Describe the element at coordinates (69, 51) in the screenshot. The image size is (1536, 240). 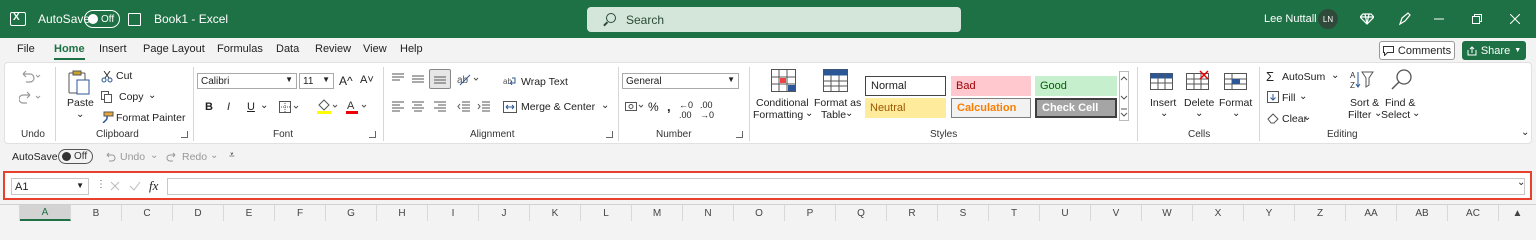
I see `tab-home: Home` at that location.